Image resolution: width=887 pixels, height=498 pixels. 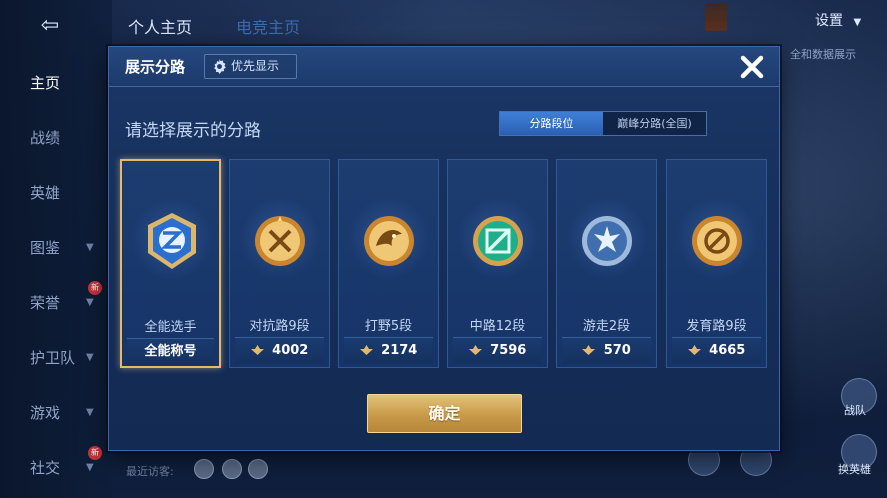 I want to click on left-nav: ⇦ 主页 战绩 英雄 图鉴 ▼ 荣誉 ▼ 新 护卫队 ▼ 游戏 ▼ 社交 ▼ 新, so click(x=56, y=249).